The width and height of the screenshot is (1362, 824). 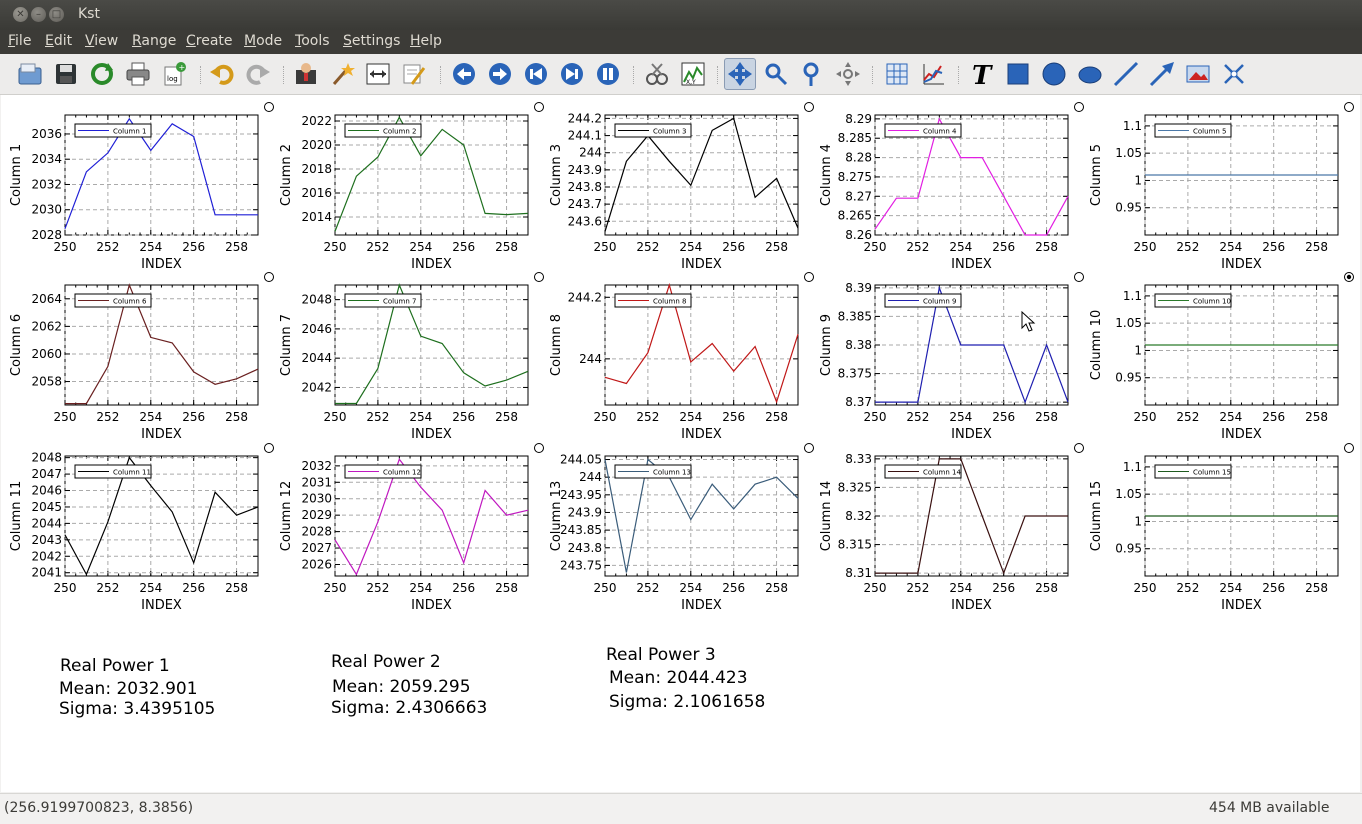 I want to click on reload-icon, so click(x=102, y=74).